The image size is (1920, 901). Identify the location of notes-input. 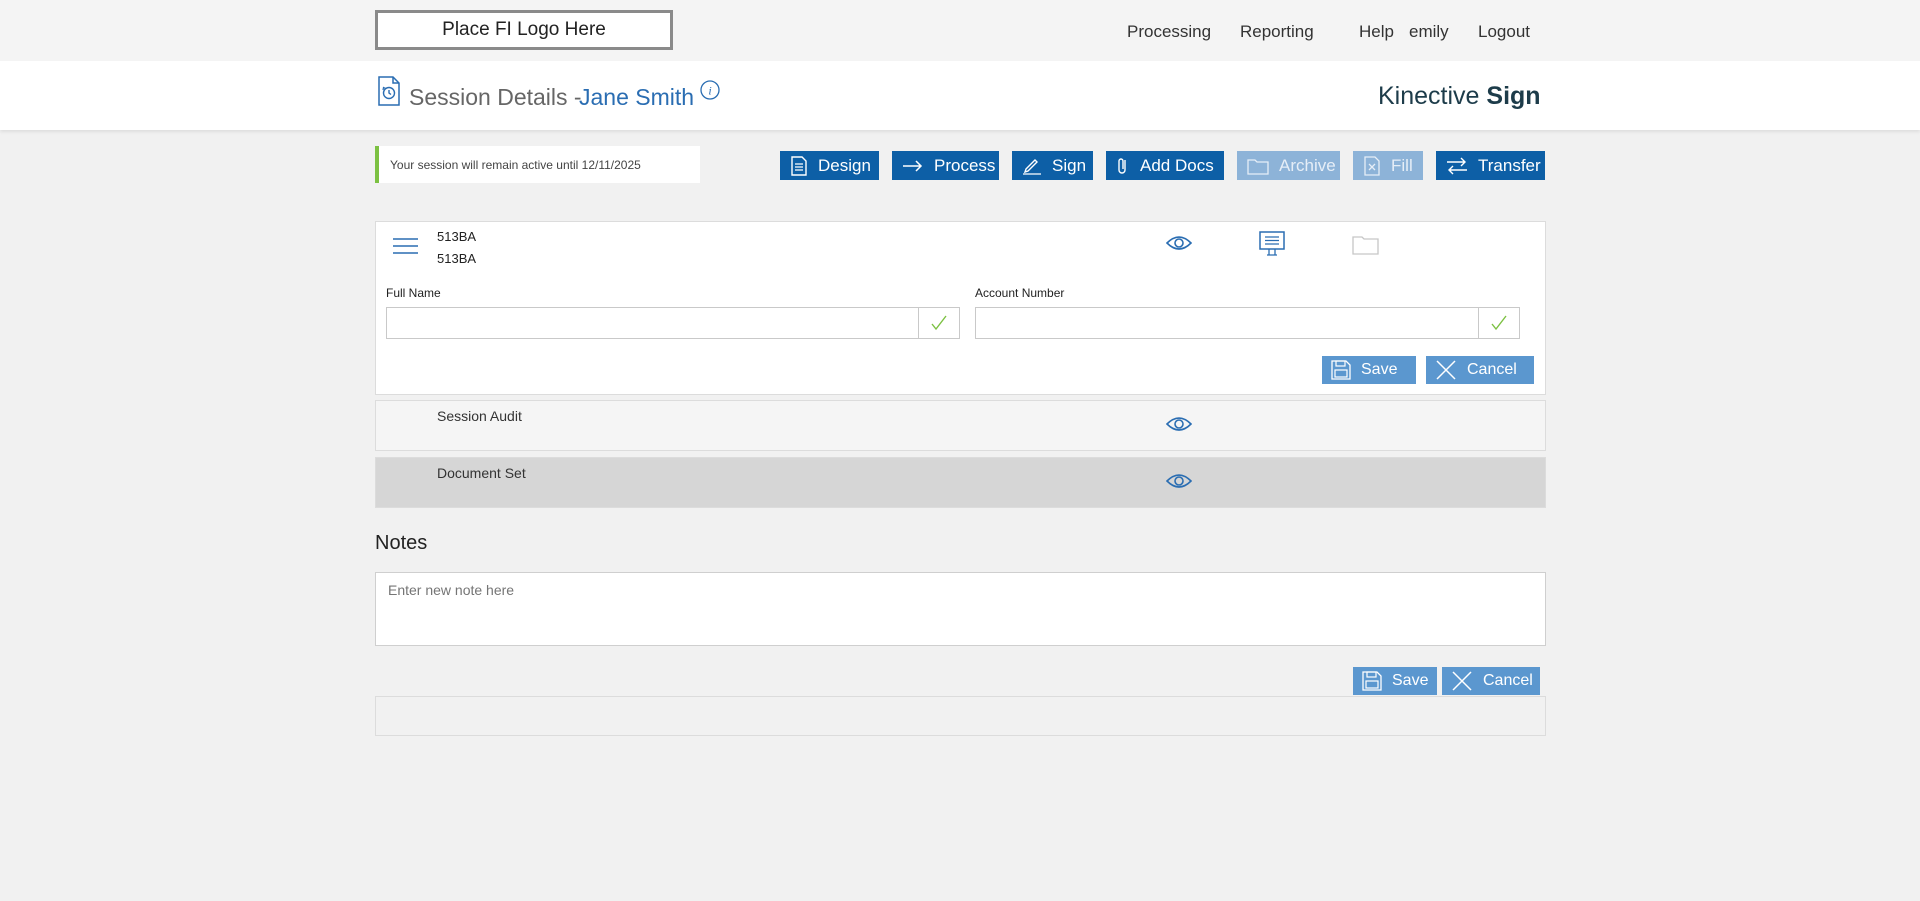
(960, 609).